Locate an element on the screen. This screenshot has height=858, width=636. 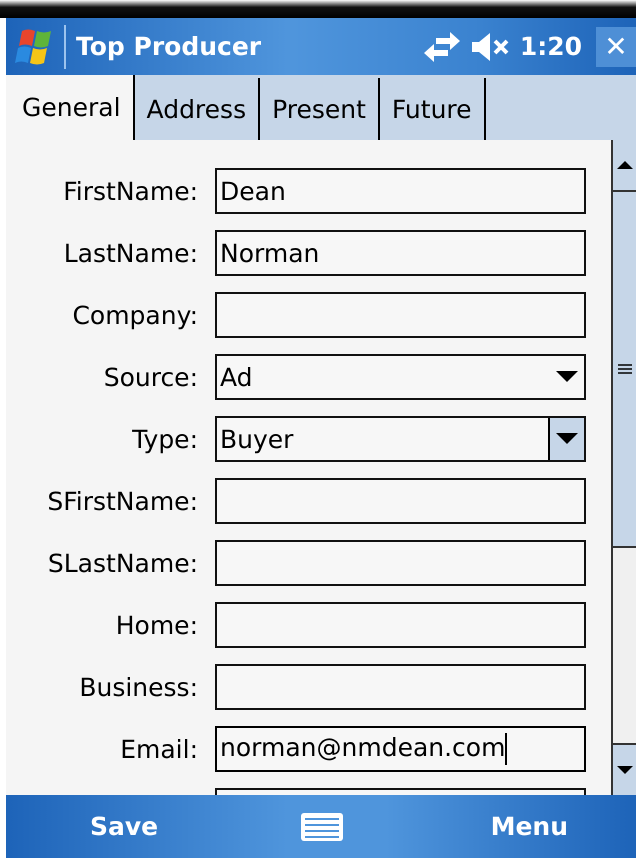
field-label: Source: is located at coordinates (150, 377).